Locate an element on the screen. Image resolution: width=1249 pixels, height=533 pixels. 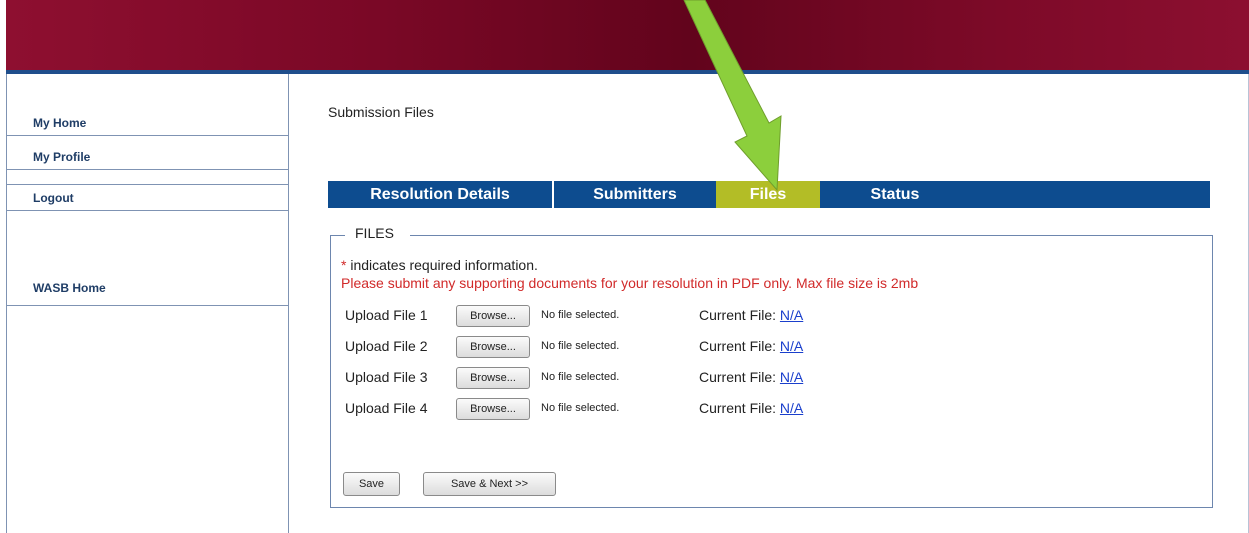
tab-label: Resolution Details is located at coordinates (440, 194).